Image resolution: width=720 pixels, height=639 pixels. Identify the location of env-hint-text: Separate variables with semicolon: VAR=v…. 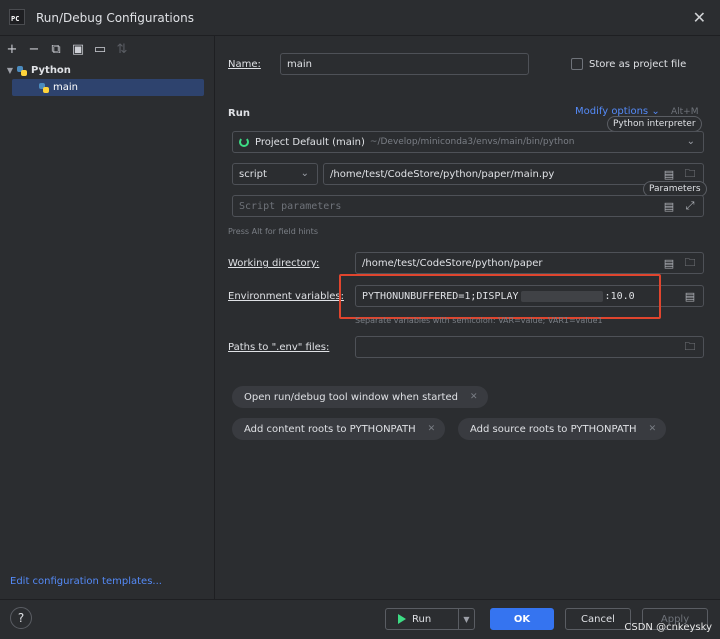
(479, 320).